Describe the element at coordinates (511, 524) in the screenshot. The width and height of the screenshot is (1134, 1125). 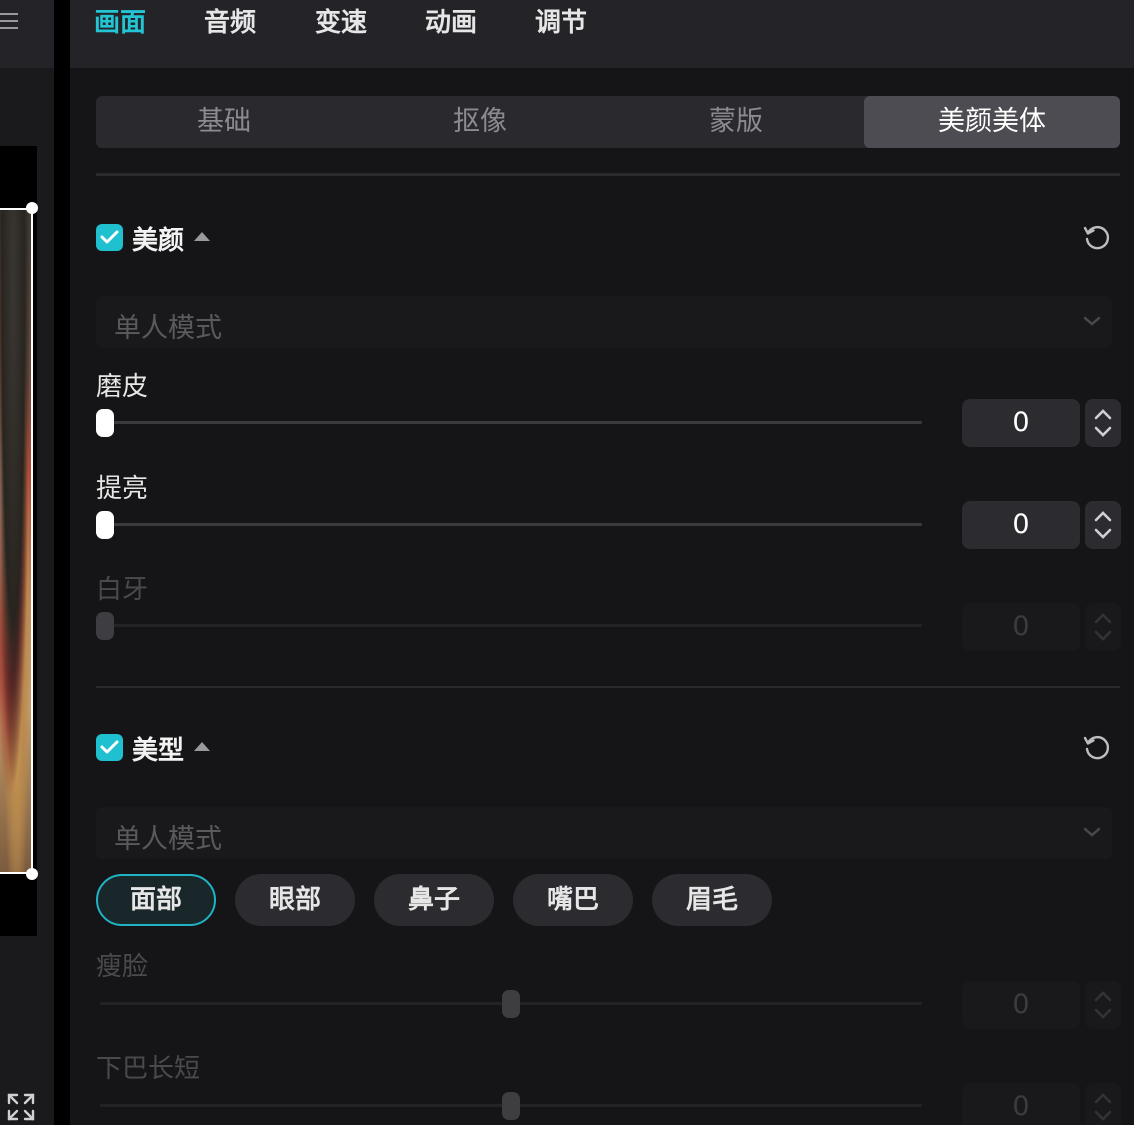
I see `brighten-slider-track` at that location.